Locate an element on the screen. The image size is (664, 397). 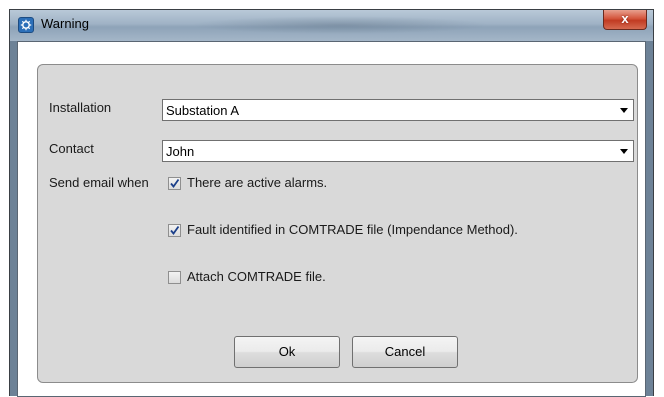
active-alarms-checkbox-row: There are active alarms. is located at coordinates (368, 183).